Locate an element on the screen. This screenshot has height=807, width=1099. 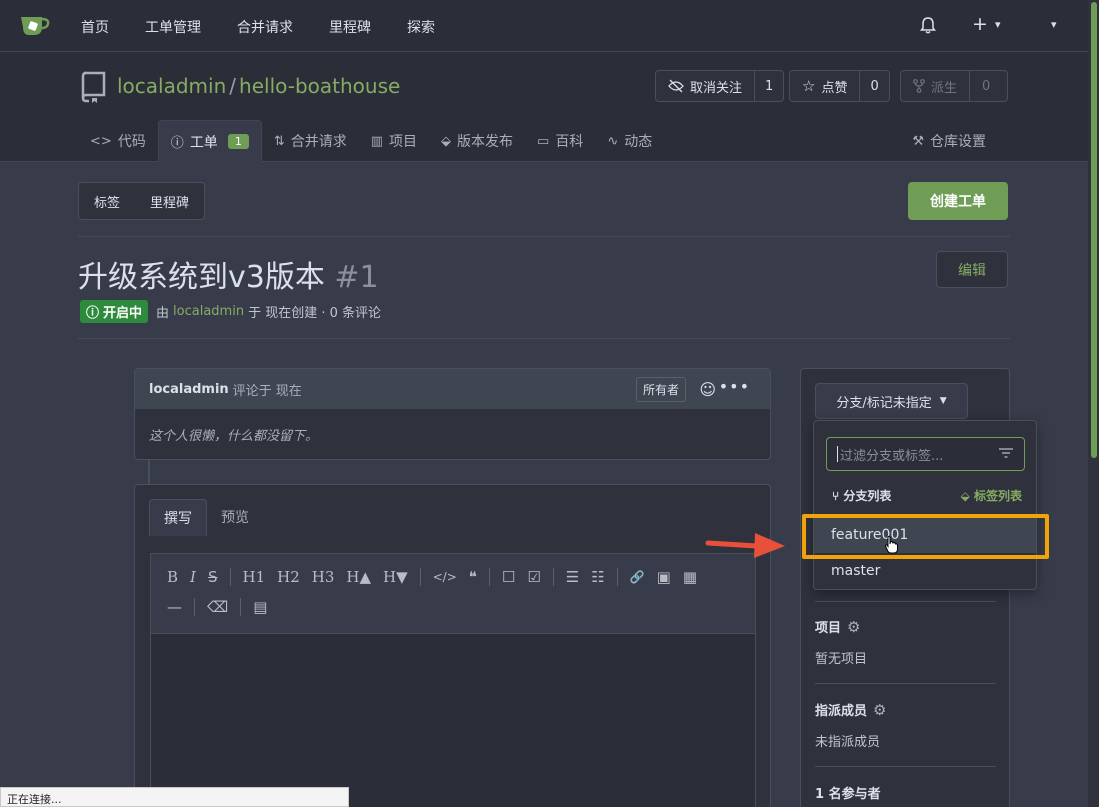
tab-write: 撰写 is located at coordinates (178, 517).